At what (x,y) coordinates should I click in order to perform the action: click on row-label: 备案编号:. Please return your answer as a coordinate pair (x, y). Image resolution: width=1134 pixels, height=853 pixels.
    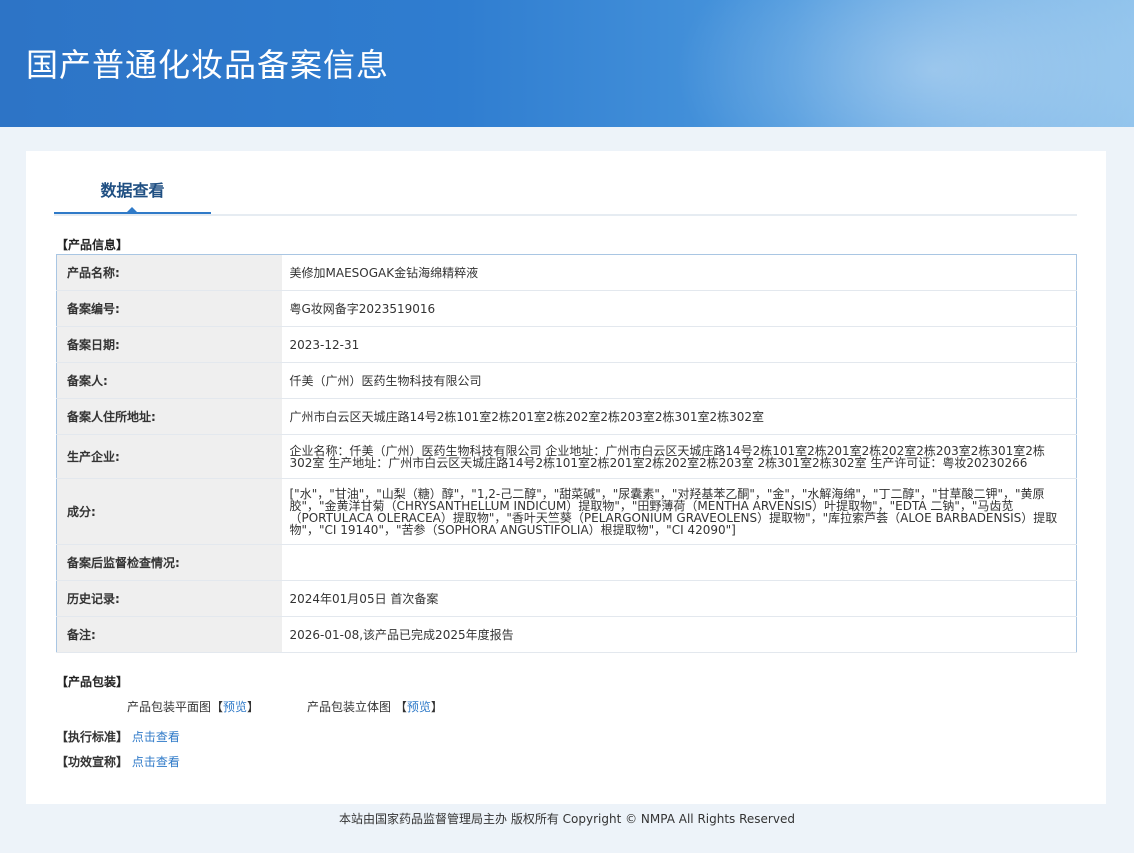
    Looking at the image, I should click on (169, 308).